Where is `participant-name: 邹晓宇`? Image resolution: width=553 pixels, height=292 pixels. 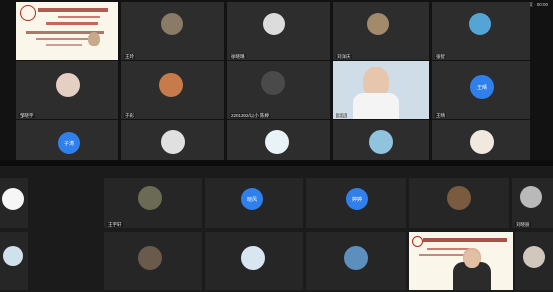
participant-name: 邹晓宇 is located at coordinates (27, 115).